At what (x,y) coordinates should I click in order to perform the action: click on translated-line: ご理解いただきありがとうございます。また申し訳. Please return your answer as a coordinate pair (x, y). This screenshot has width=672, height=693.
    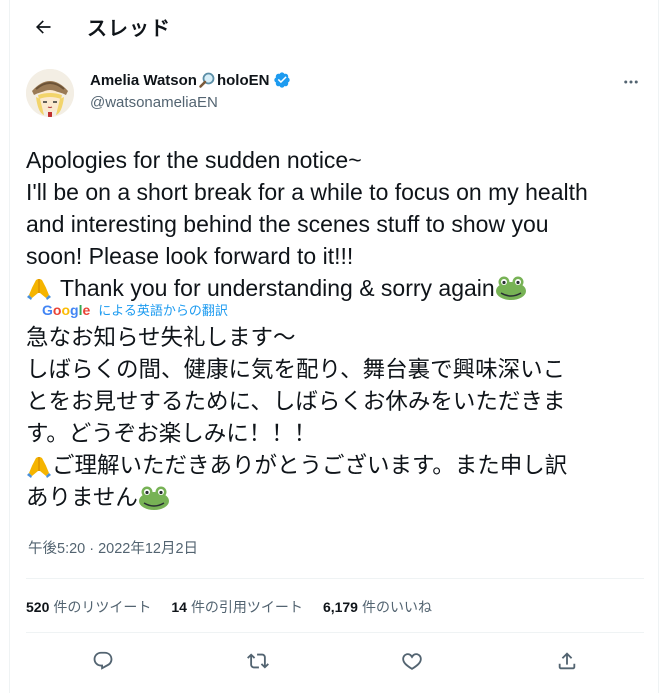
    Looking at the image, I should click on (310, 466).